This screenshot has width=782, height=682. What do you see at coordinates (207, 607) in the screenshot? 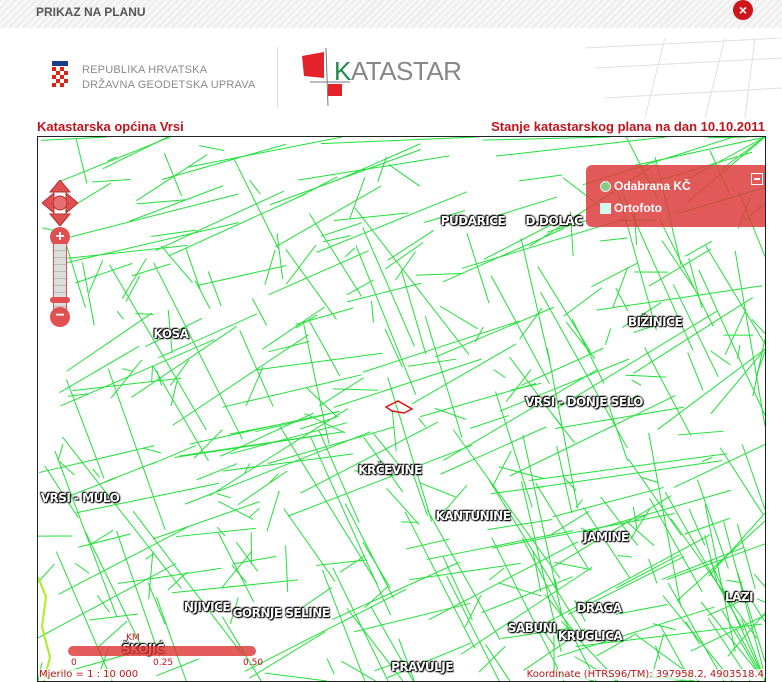
I see `place-label: NJIVICE` at bounding box center [207, 607].